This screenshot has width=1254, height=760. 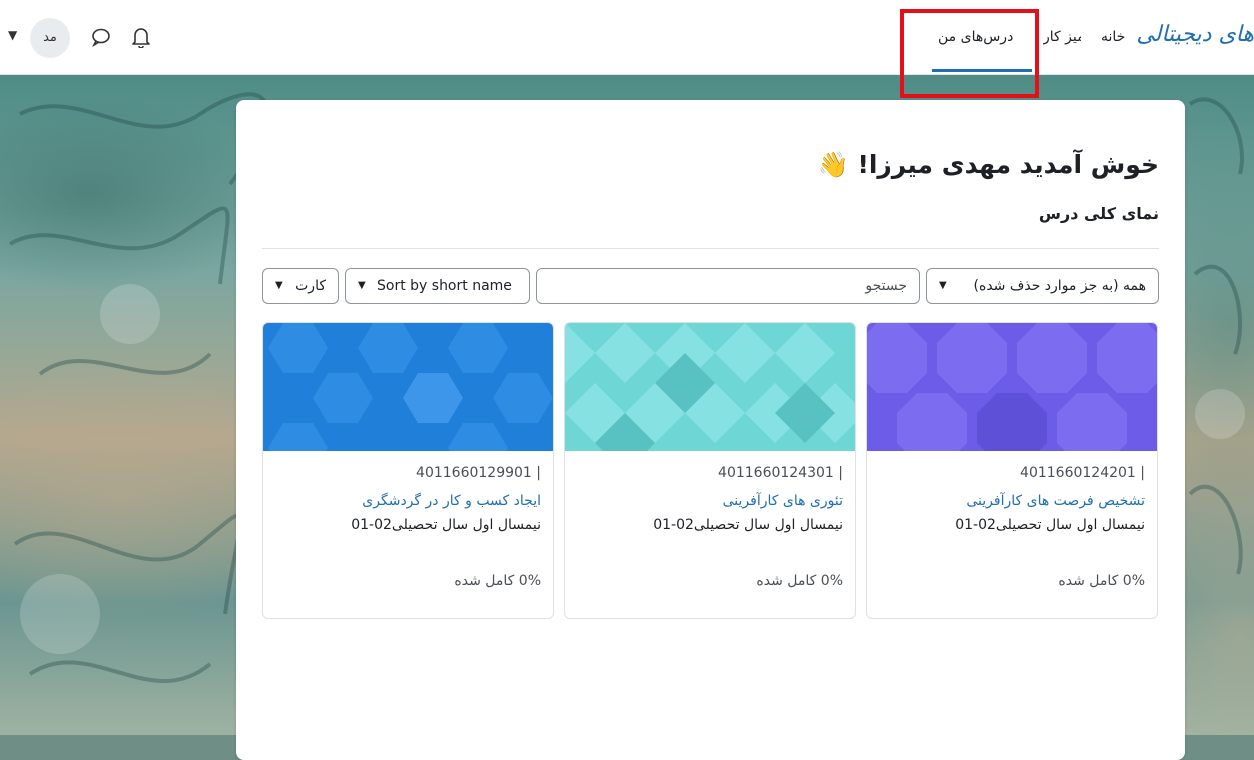 What do you see at coordinates (1059, 286) in the screenshot?
I see `filter-value: همه (به جز موارد حذف شده)` at bounding box center [1059, 286].